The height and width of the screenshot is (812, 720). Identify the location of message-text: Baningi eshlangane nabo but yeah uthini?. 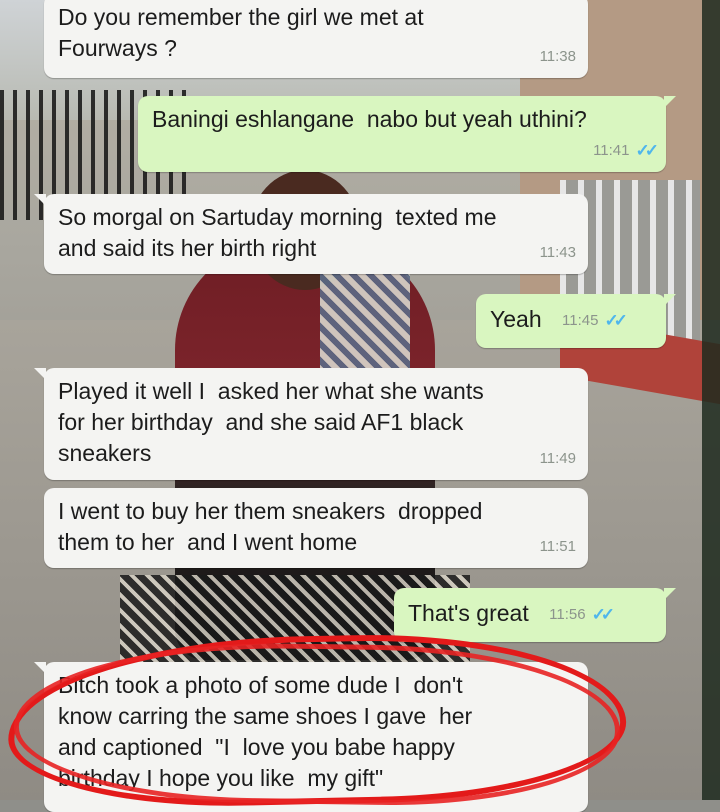
(369, 119).